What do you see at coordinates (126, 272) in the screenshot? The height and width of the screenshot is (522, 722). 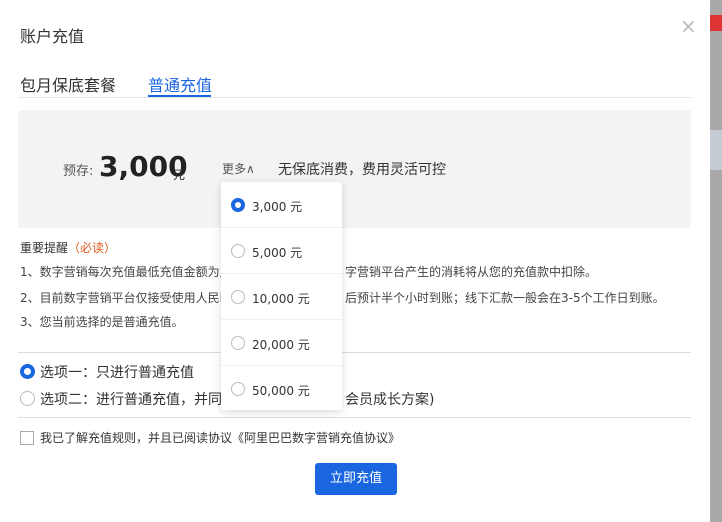 I see `note-1: 1、数字营销每次充值最低充值金额为人` at bounding box center [126, 272].